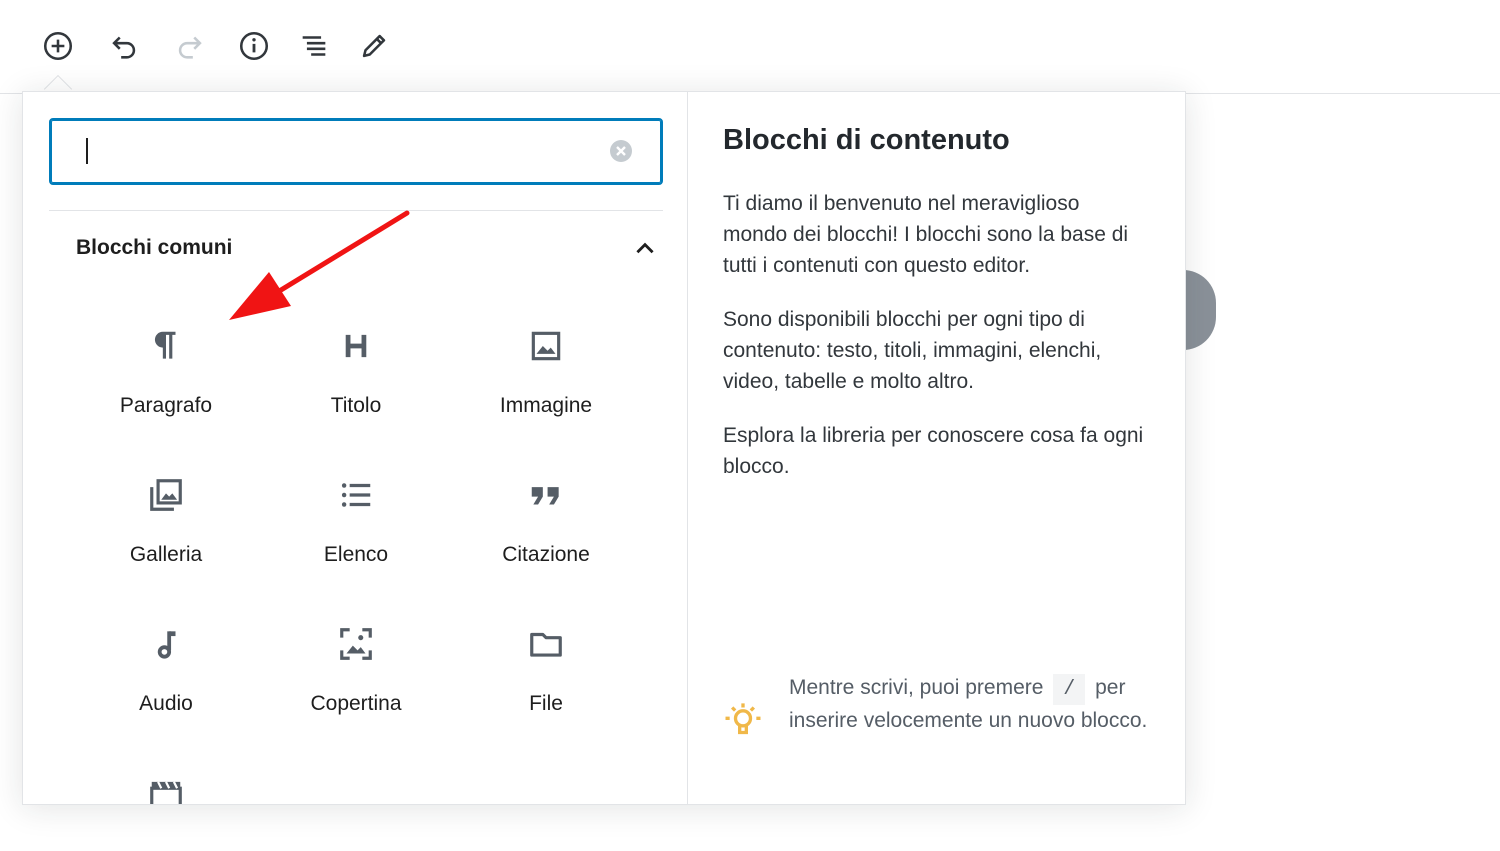 The image size is (1500, 851). I want to click on block-item-cover: Copertina, so click(356, 672).